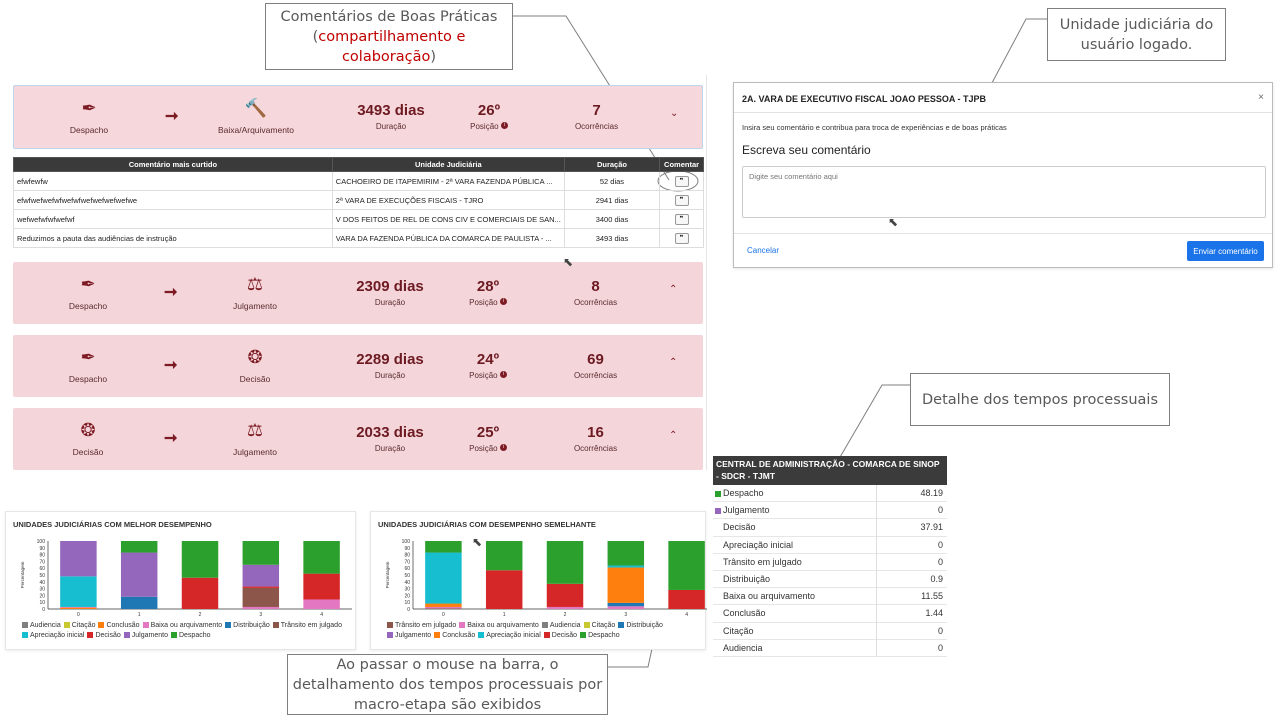 This screenshot has height=721, width=1284. Describe the element at coordinates (674, 113) in the screenshot. I see `chevron-icon: ⌄` at that location.